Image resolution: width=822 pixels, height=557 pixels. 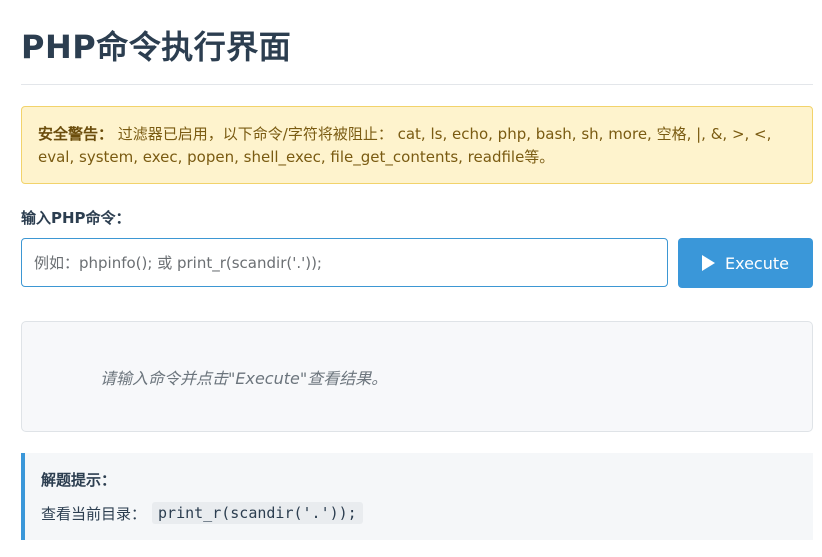 What do you see at coordinates (344, 262) in the screenshot?
I see `command-input` at bounding box center [344, 262].